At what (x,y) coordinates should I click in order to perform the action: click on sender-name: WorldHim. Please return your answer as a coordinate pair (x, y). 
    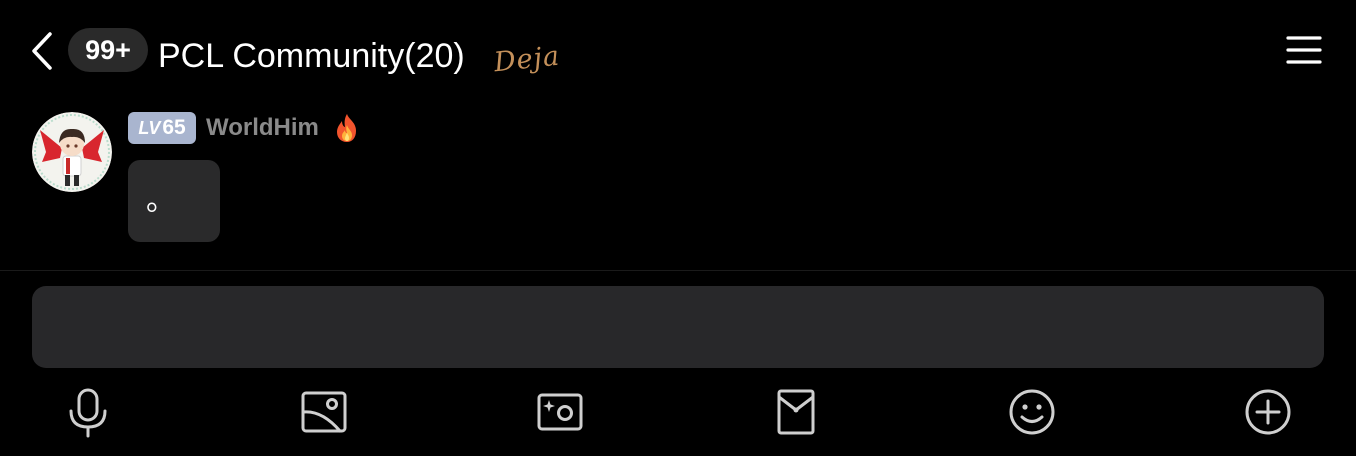
    Looking at the image, I should click on (262, 128).